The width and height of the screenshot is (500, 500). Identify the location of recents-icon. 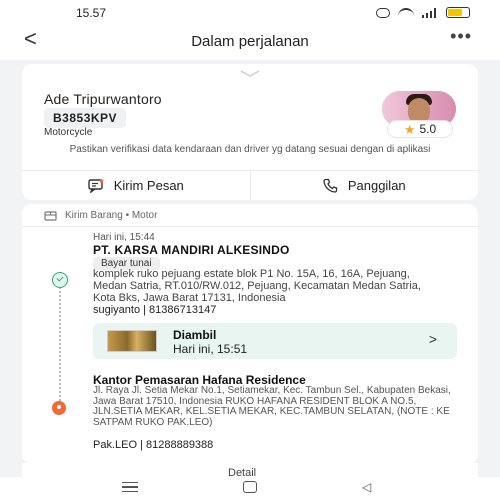
(130, 487).